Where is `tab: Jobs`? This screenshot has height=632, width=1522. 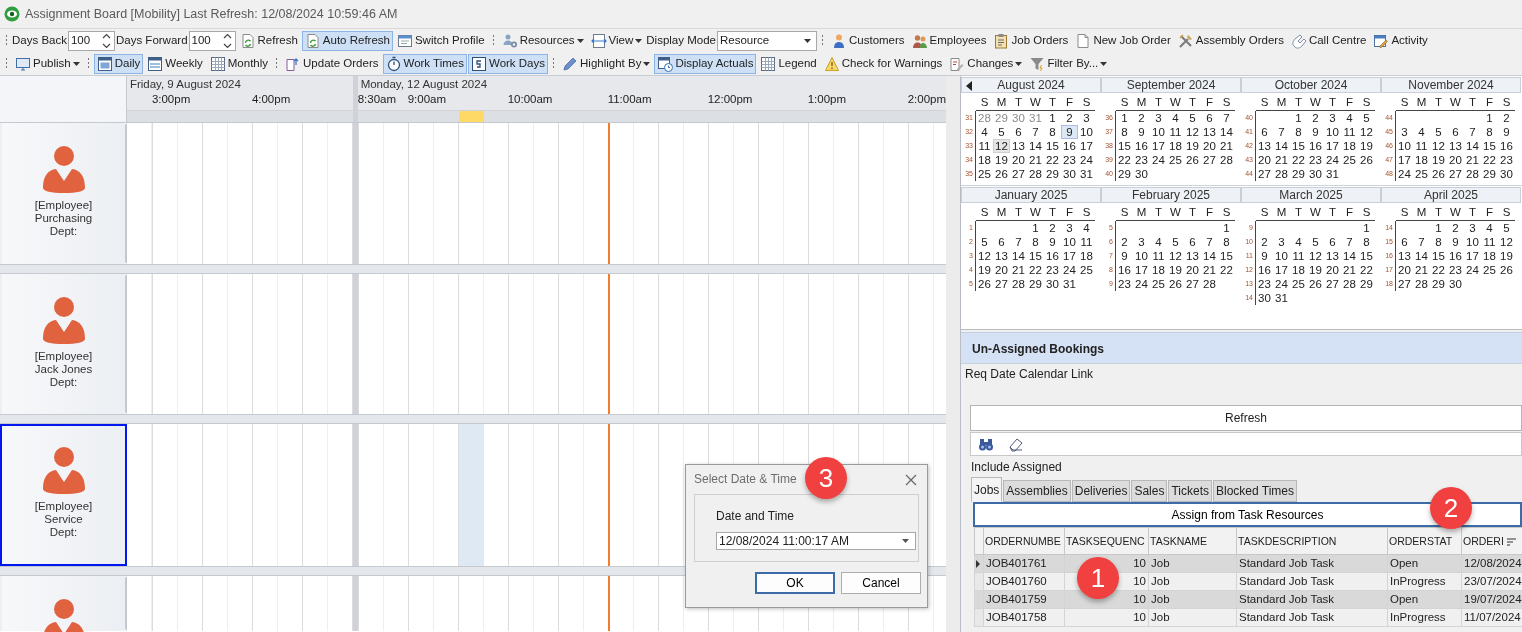
tab: Jobs is located at coordinates (987, 490).